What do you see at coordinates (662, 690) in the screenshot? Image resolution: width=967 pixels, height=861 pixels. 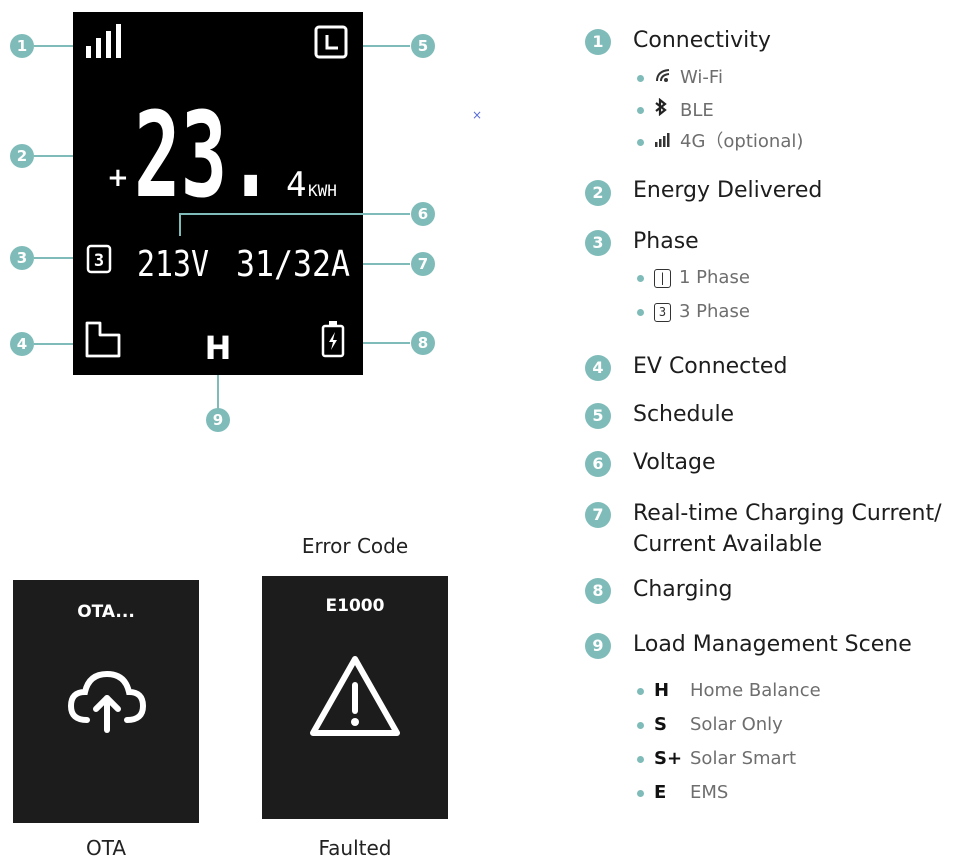 I see `scene-key-h: H` at bounding box center [662, 690].